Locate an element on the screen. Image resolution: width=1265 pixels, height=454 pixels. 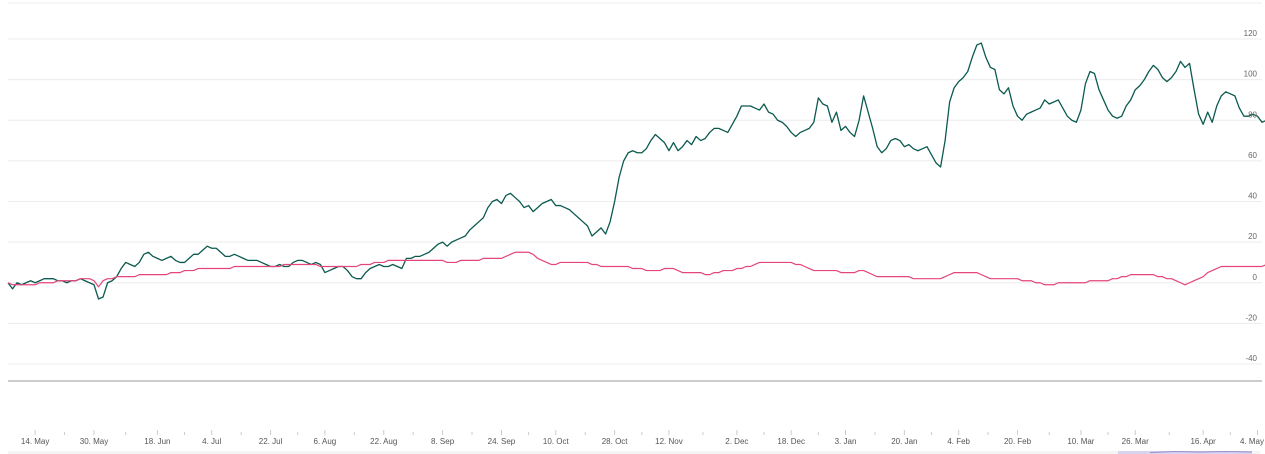
x-tick-label: 26. Mar is located at coordinates (1135, 441).